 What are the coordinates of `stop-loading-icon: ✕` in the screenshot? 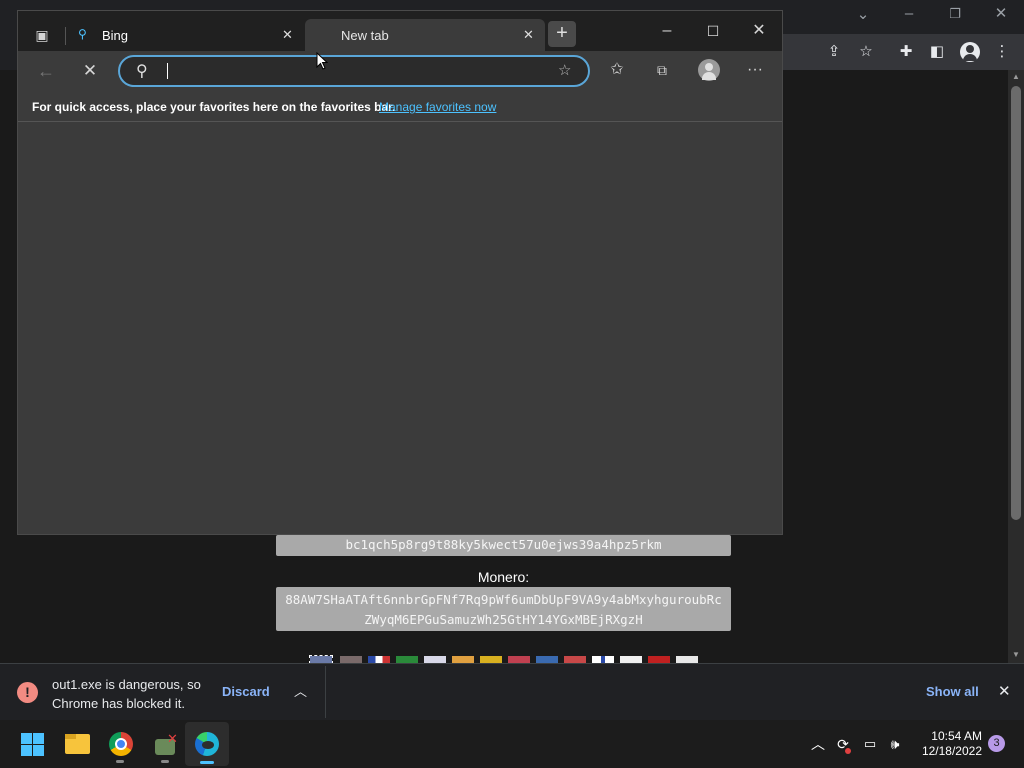 It's located at (90, 71).